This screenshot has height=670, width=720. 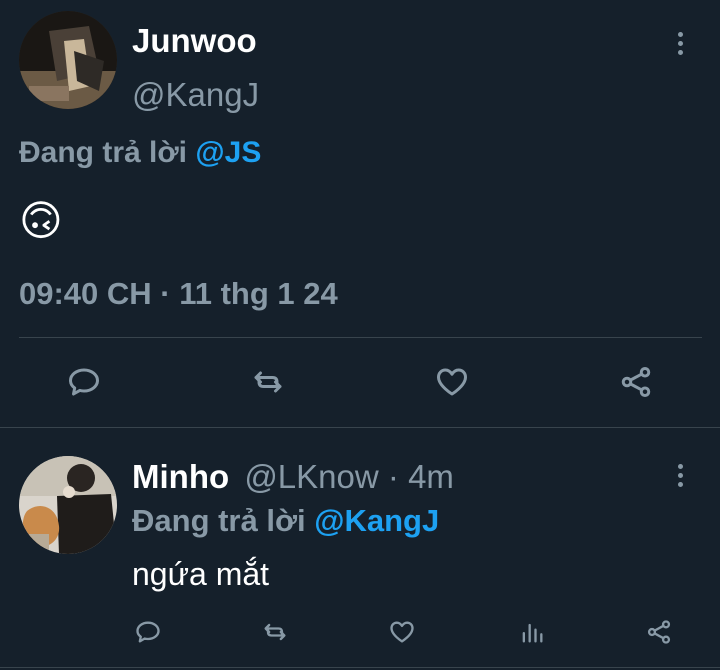 What do you see at coordinates (41, 220) in the screenshot?
I see `tweet-content: 🙃` at bounding box center [41, 220].